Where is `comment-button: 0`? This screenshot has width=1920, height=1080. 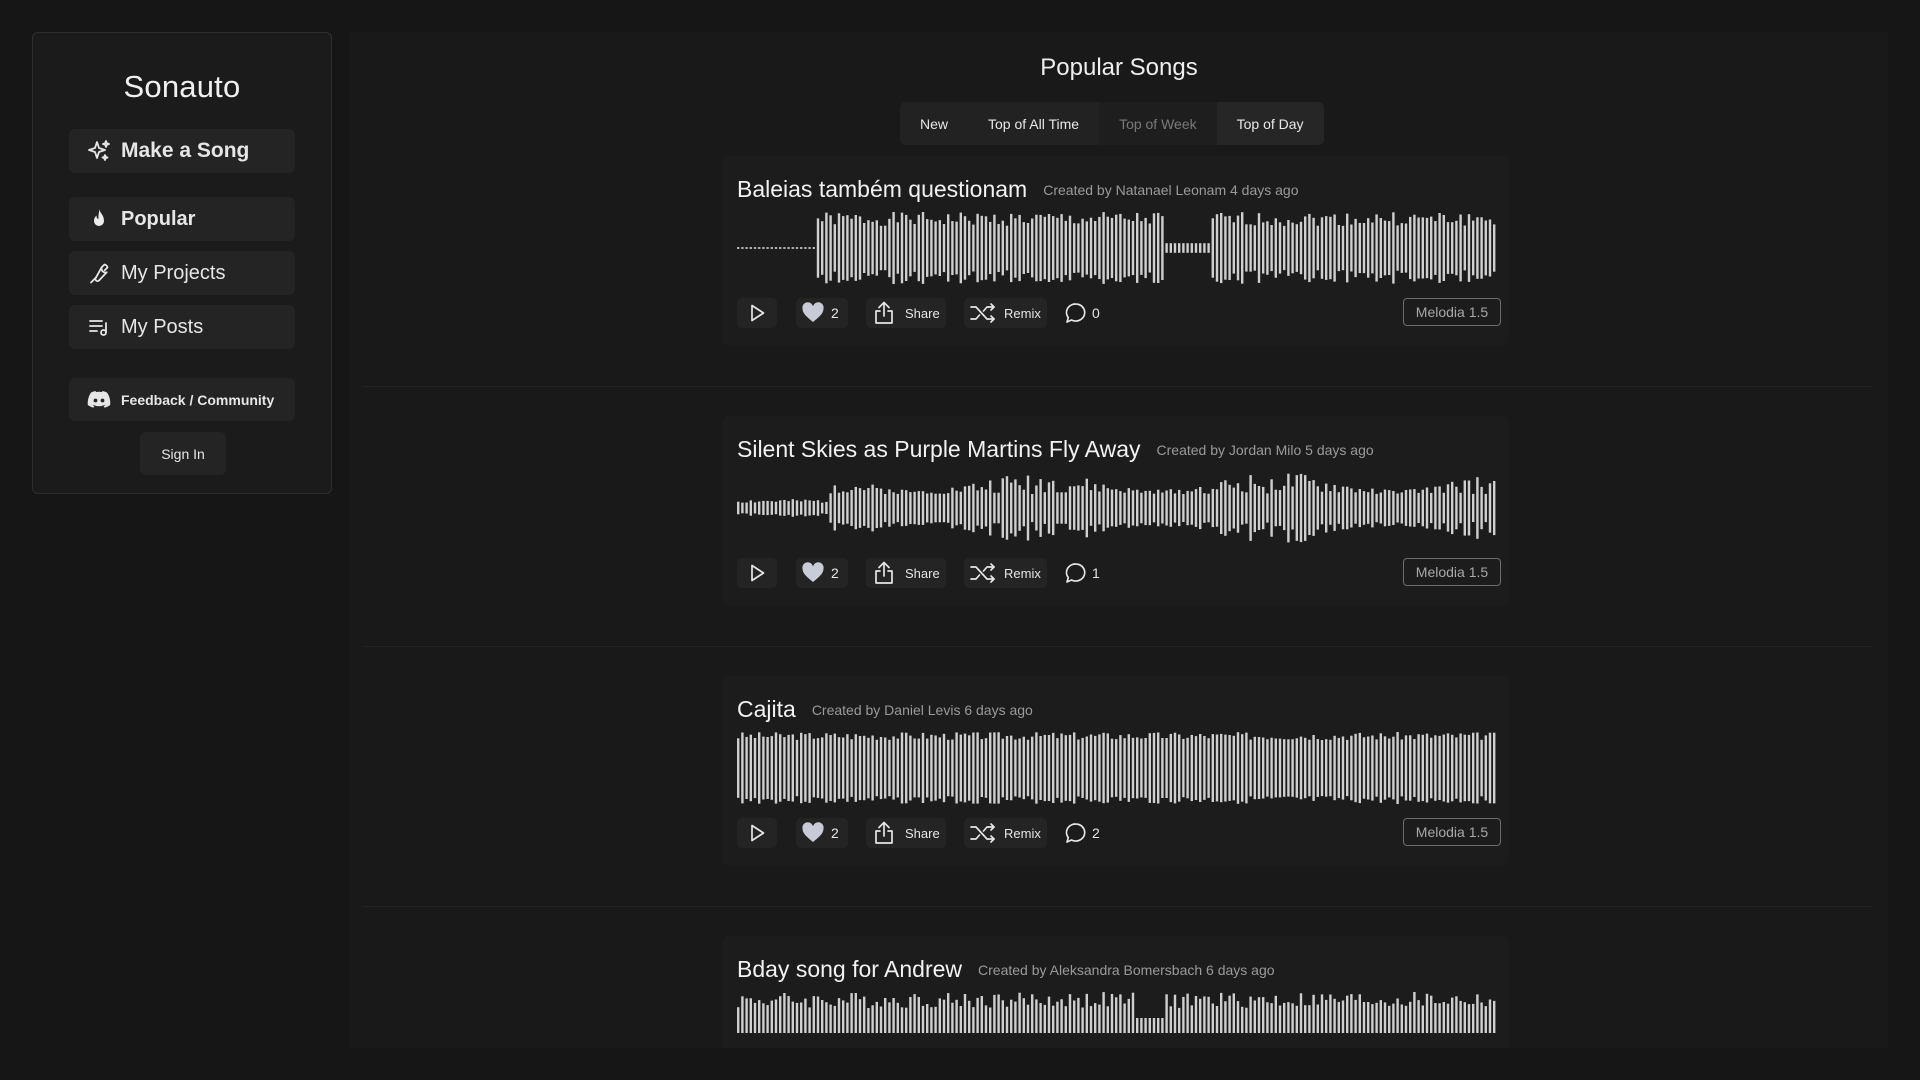 comment-button: 0 is located at coordinates (1085, 313).